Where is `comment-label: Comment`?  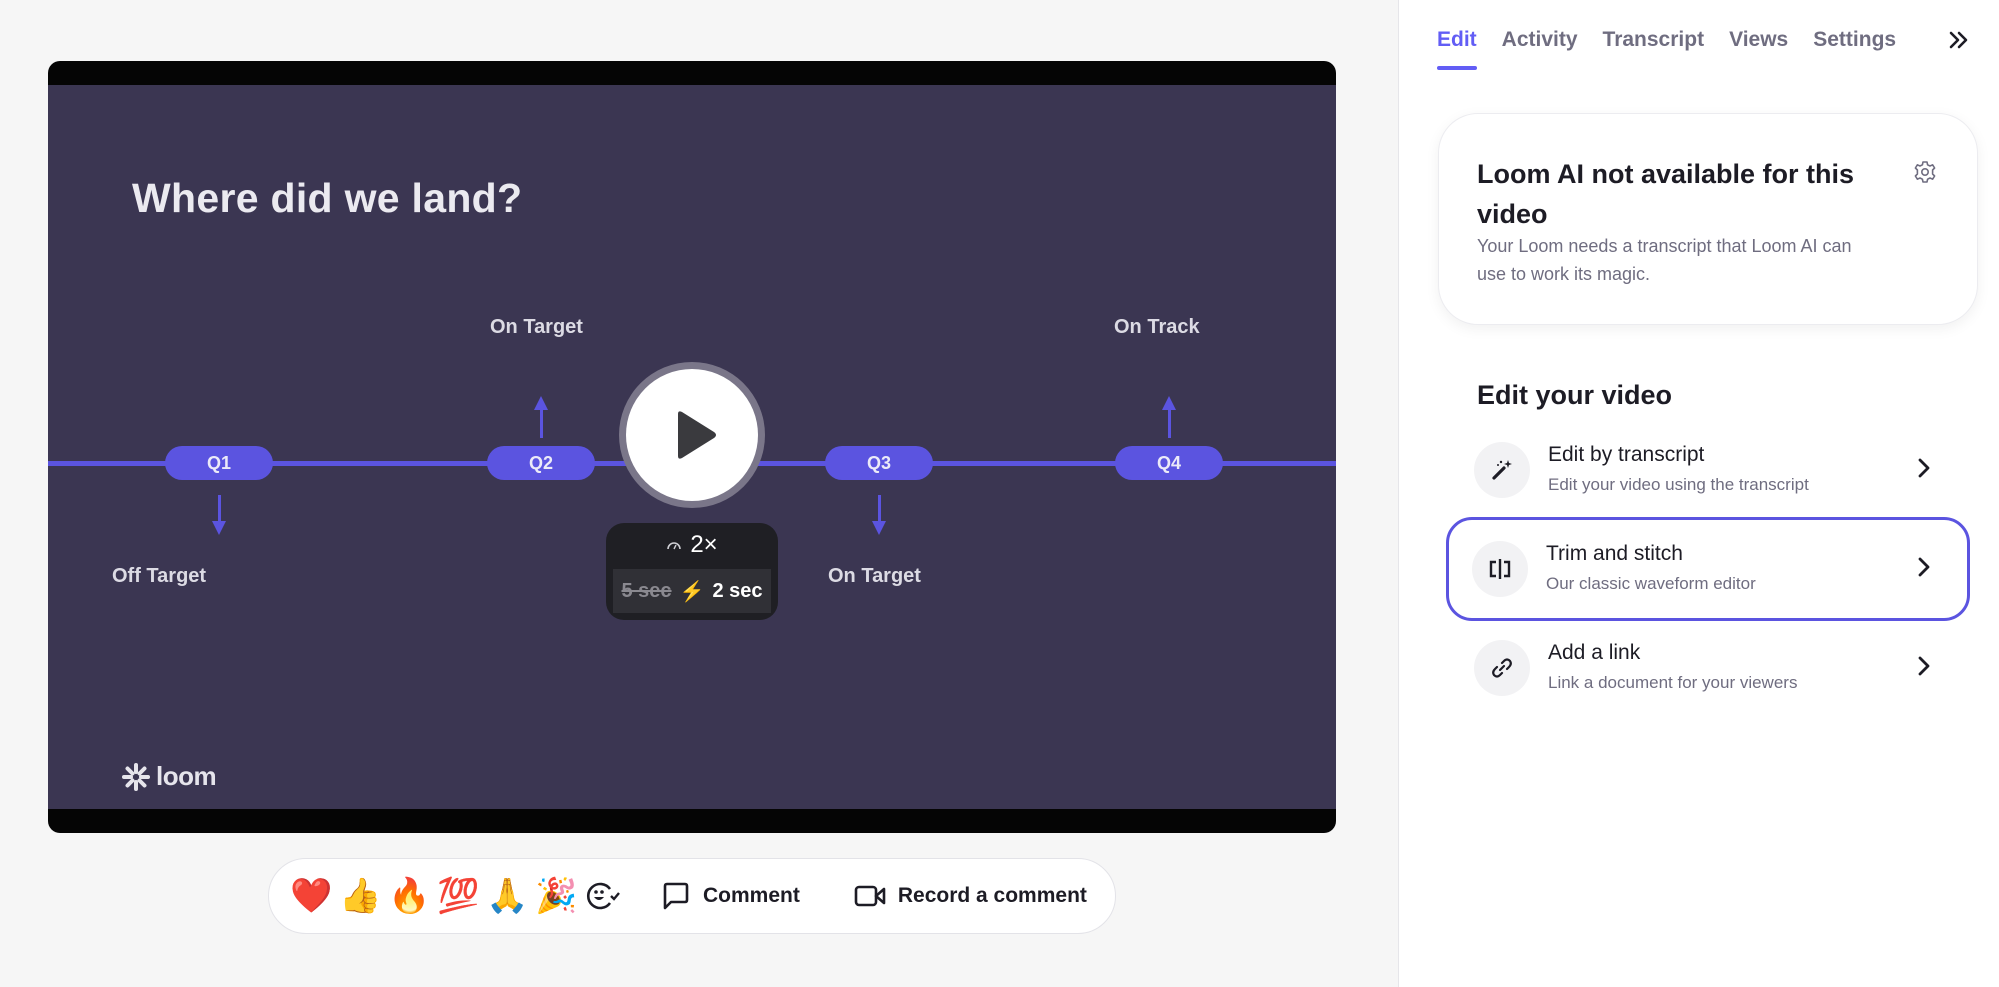
comment-label: Comment is located at coordinates (751, 895).